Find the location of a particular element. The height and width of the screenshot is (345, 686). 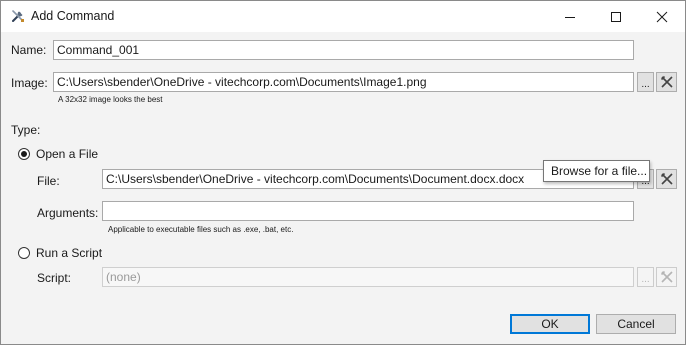

tools-icon is located at coordinates (18, 16).